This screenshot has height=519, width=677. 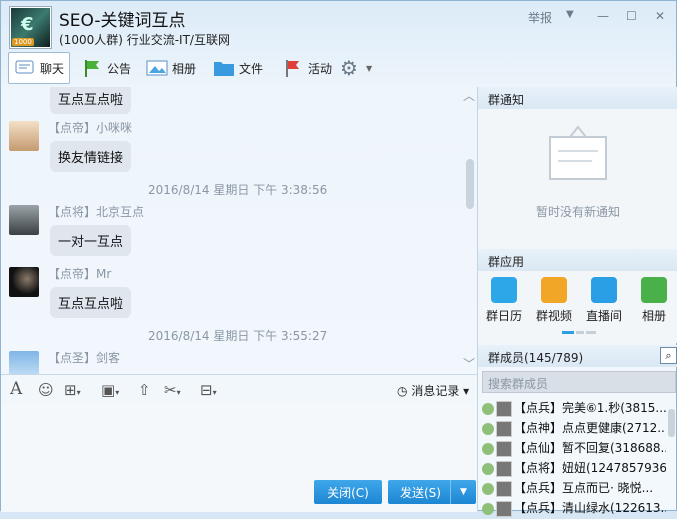 I want to click on group-subtitle: (1000人群) 行业交流-IT/互联网, so click(x=144, y=40).